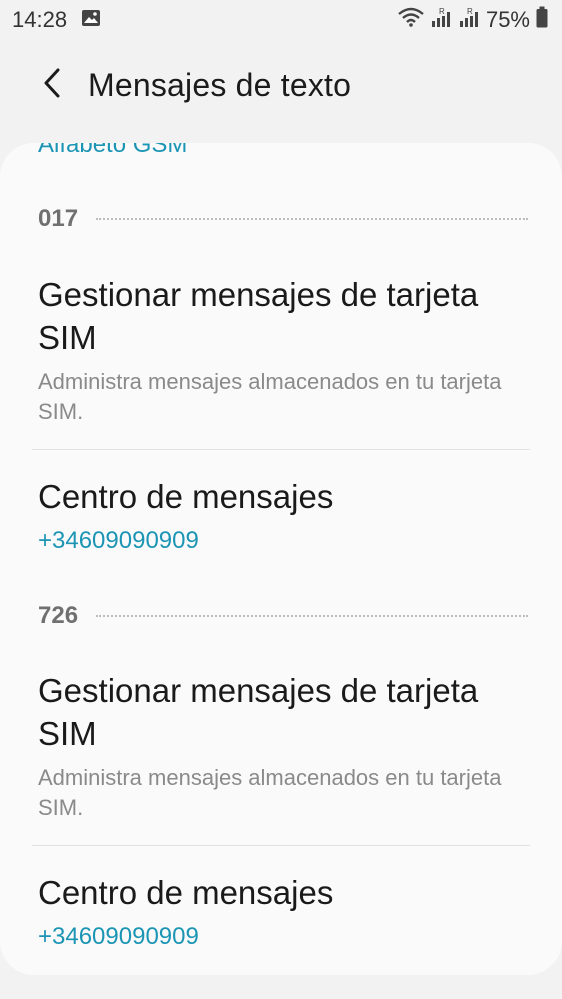  I want to click on signal-icon-sim2: R, so click(469, 20).